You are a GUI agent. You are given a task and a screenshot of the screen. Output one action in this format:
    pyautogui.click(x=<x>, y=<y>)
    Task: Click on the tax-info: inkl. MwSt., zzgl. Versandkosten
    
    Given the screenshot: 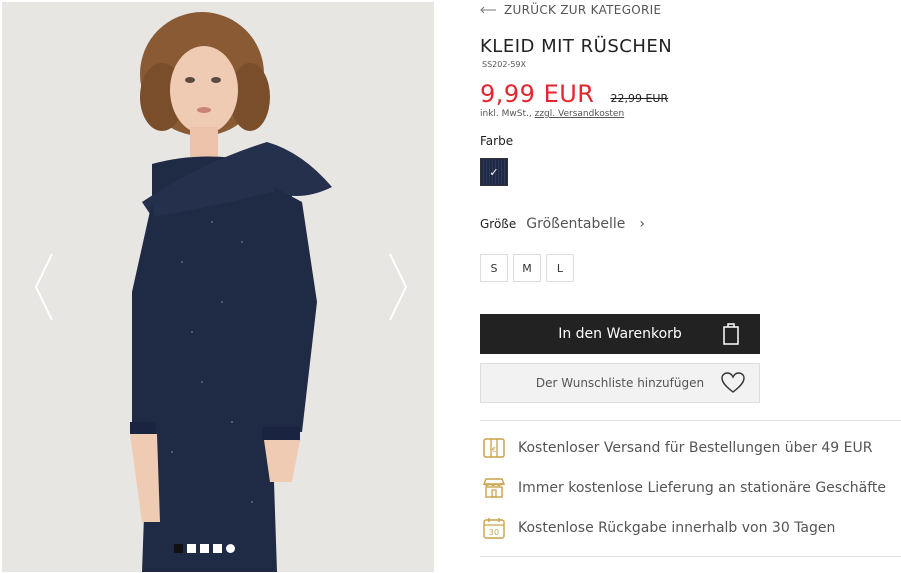 What is the action you would take?
    pyautogui.click(x=552, y=114)
    